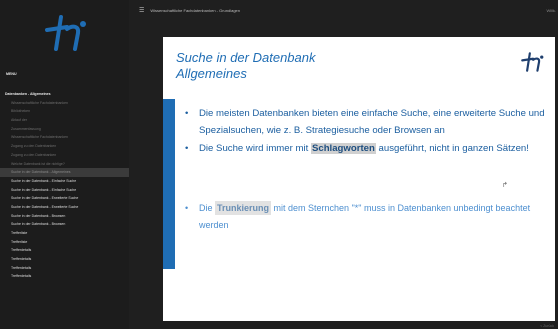 Image resolution: width=558 pixels, height=329 pixels. Describe the element at coordinates (255, 148) in the screenshot. I see `bullet-text-pre: Die Suche wird immer mit` at that location.